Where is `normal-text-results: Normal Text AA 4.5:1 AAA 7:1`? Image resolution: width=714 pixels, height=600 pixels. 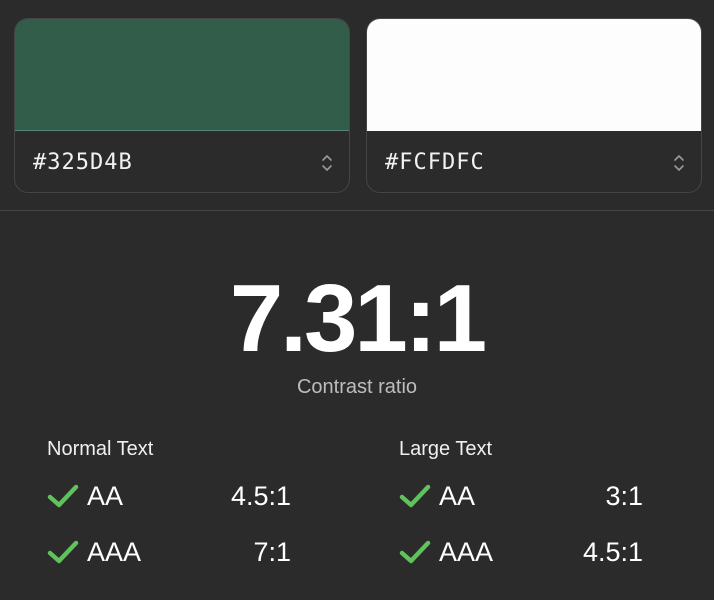
normal-text-results: Normal Text AA 4.5:1 AAA 7:1 is located at coordinates (172, 509).